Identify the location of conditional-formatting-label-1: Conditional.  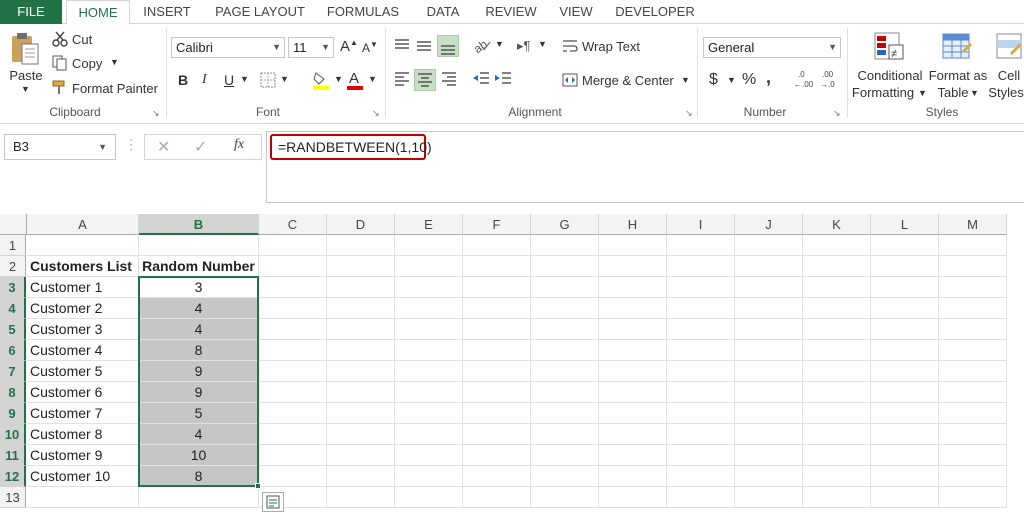
(890, 76).